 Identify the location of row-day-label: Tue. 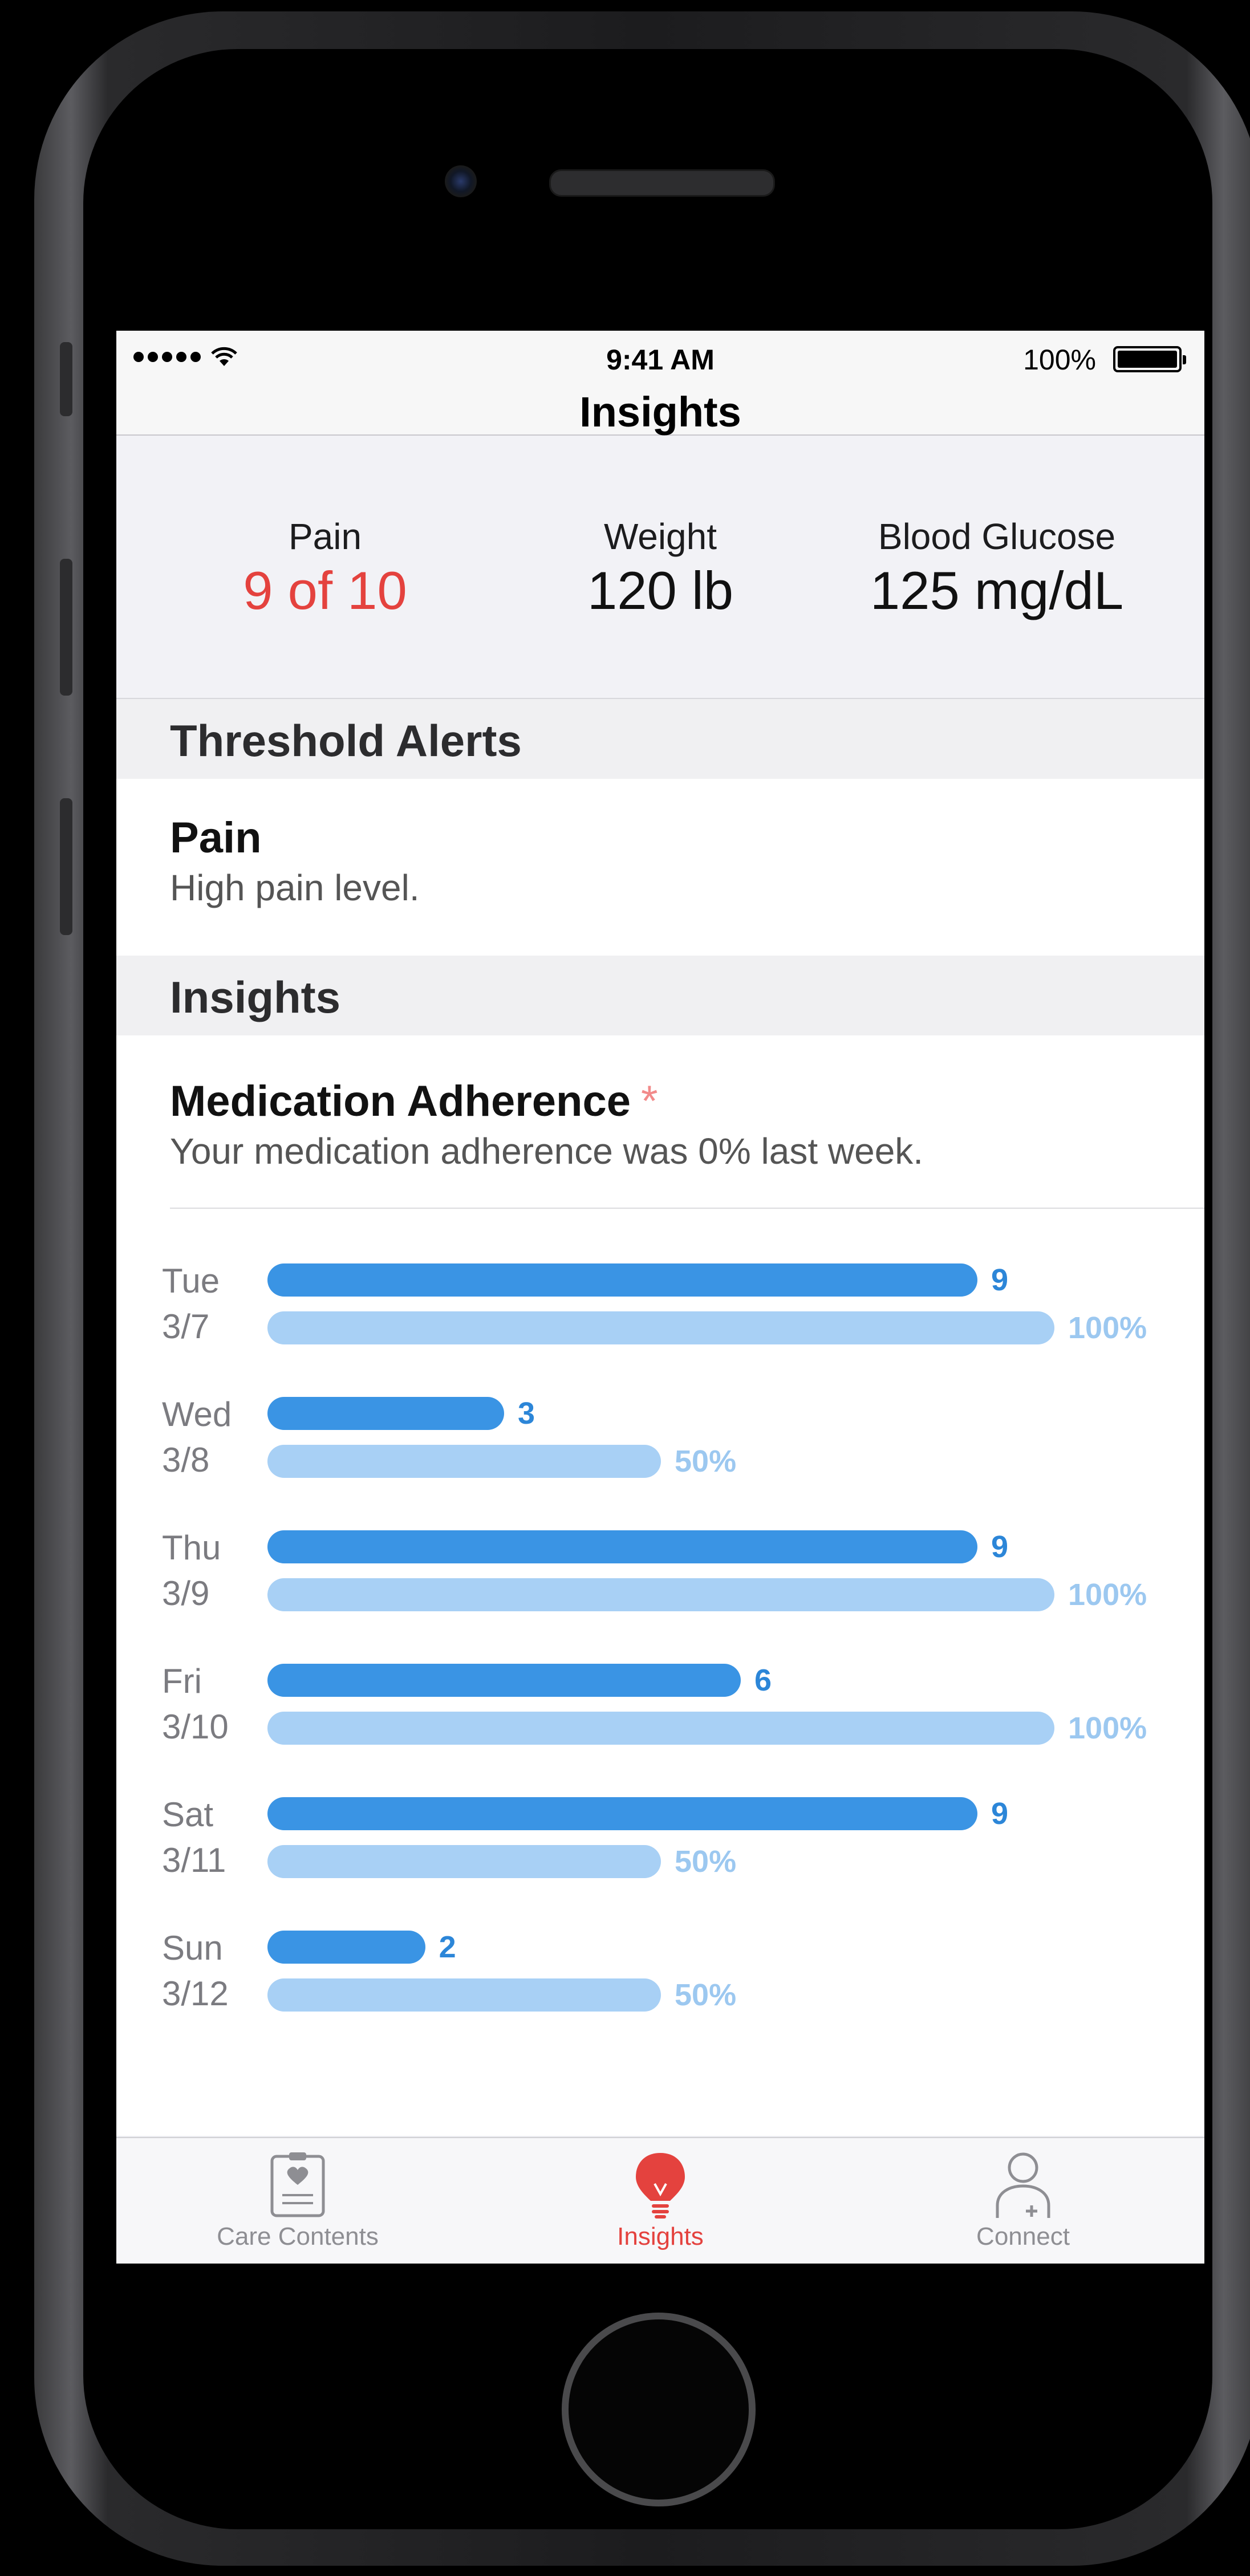
(191, 1281).